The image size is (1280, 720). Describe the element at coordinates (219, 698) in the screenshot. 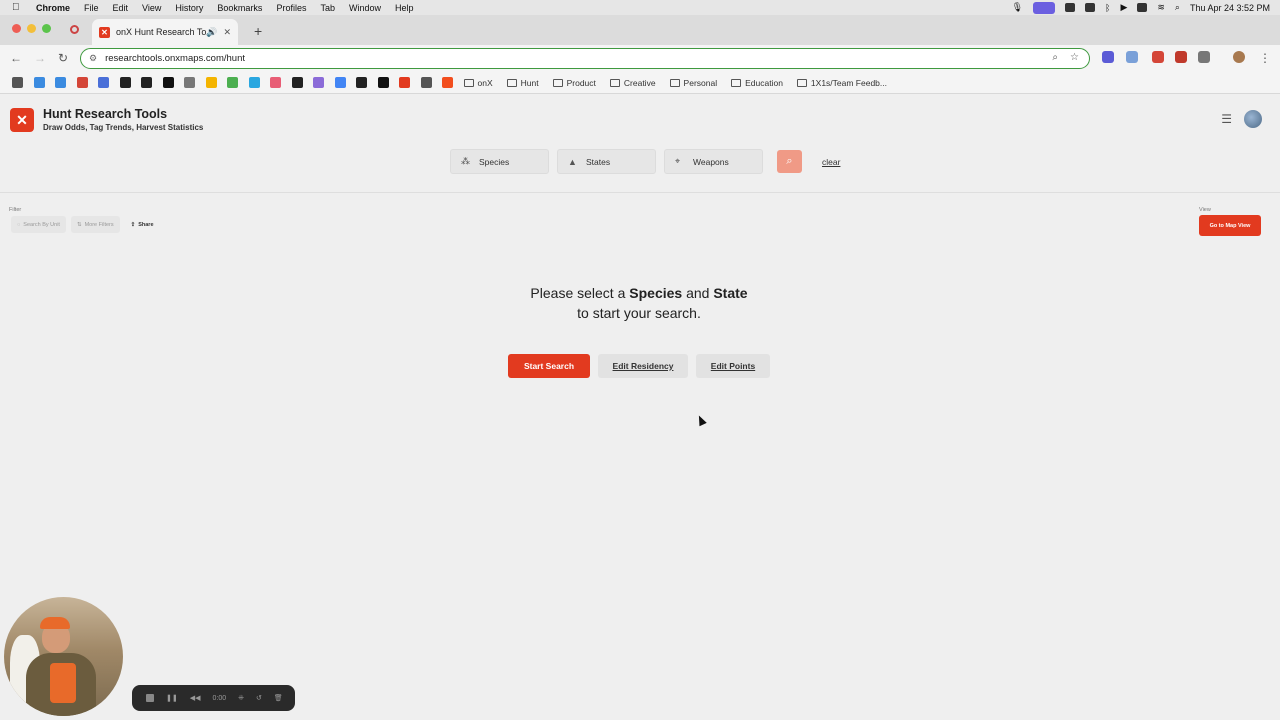

I see `recording-time: 0:00` at that location.